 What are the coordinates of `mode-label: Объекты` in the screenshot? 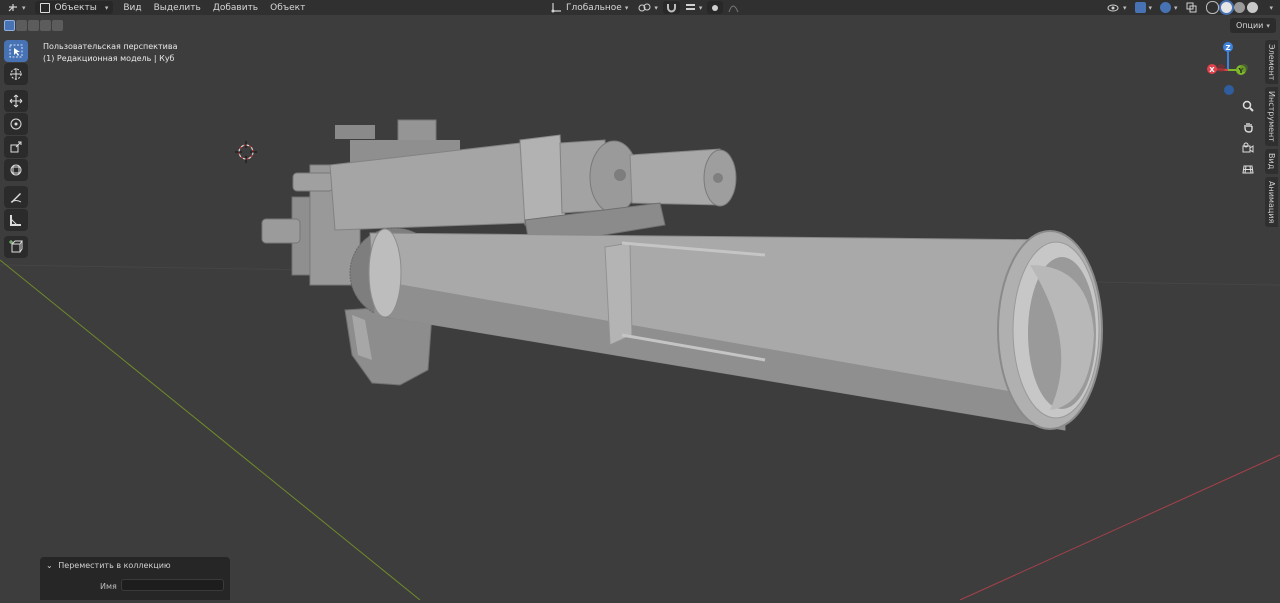 It's located at (75, 7).